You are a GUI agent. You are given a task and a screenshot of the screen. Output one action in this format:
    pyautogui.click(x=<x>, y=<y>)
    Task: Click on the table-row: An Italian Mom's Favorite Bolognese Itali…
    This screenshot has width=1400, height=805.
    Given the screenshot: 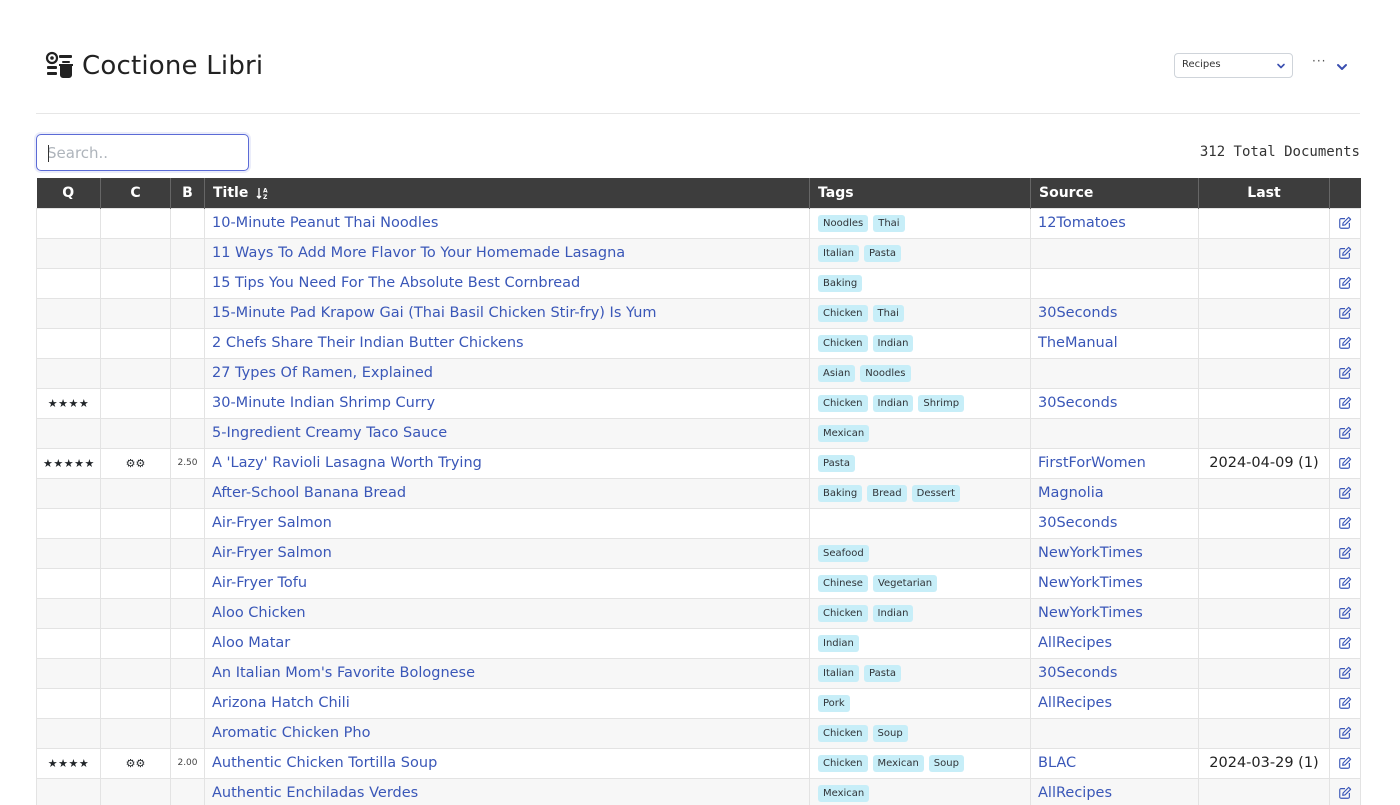 What is the action you would take?
    pyautogui.click(x=698, y=673)
    